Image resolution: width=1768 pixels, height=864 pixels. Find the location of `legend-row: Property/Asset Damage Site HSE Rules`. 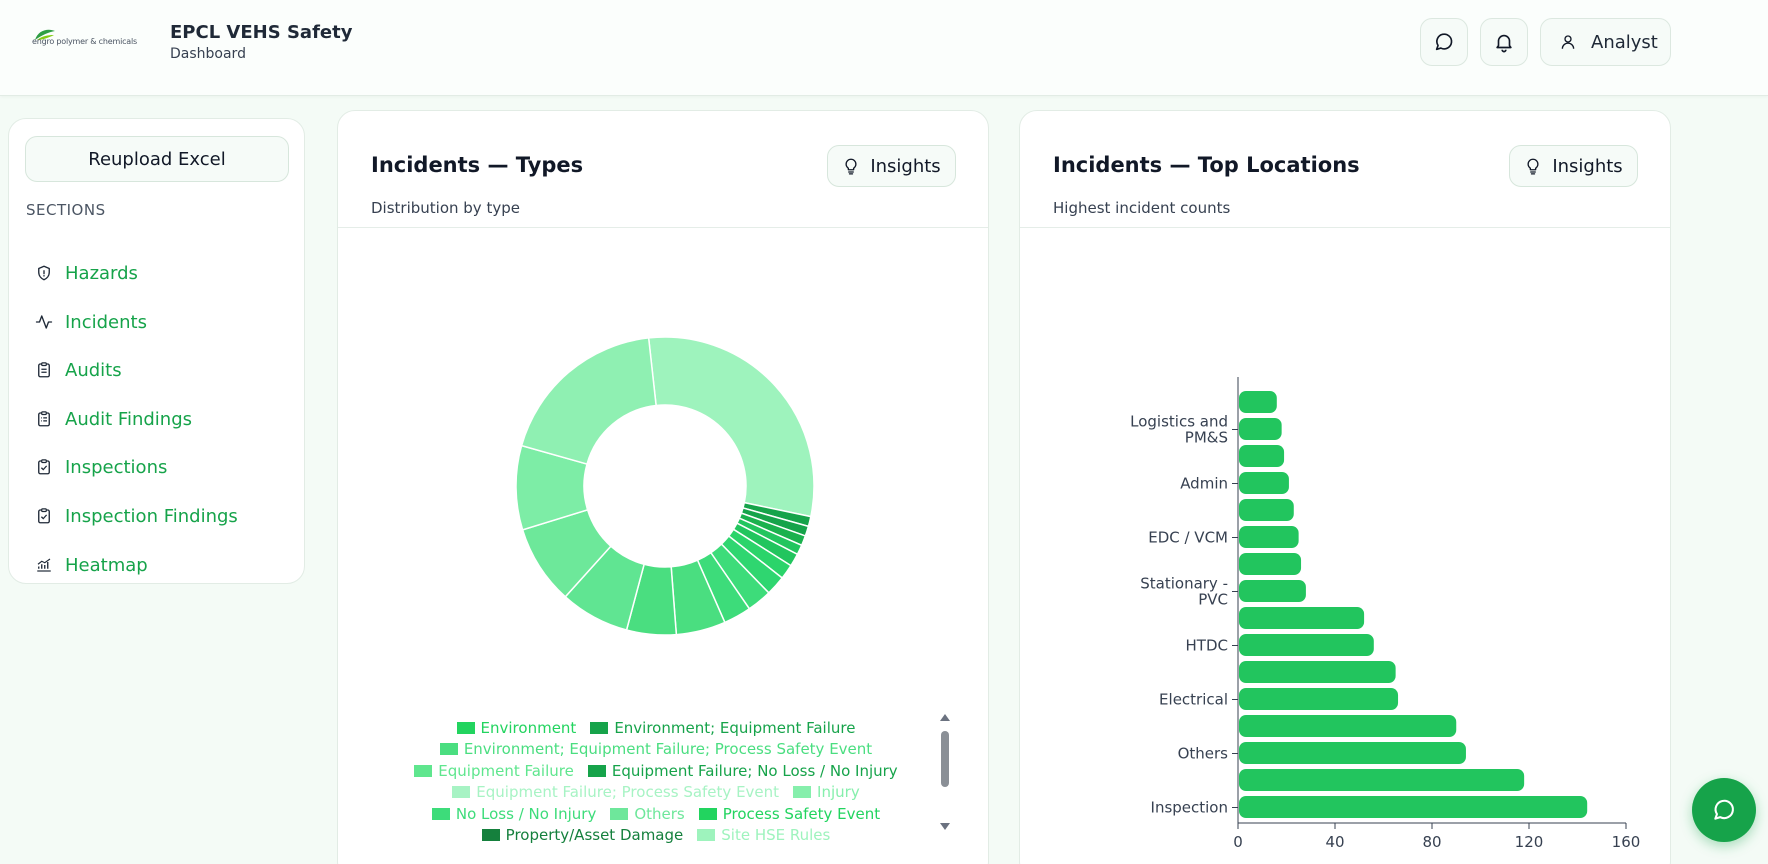

legend-row: Property/Asset Damage Site HSE Rules is located at coordinates (656, 836).